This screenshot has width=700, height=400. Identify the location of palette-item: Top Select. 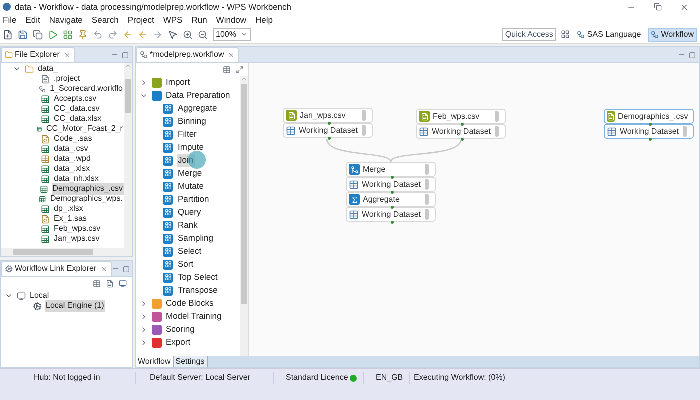
(198, 277).